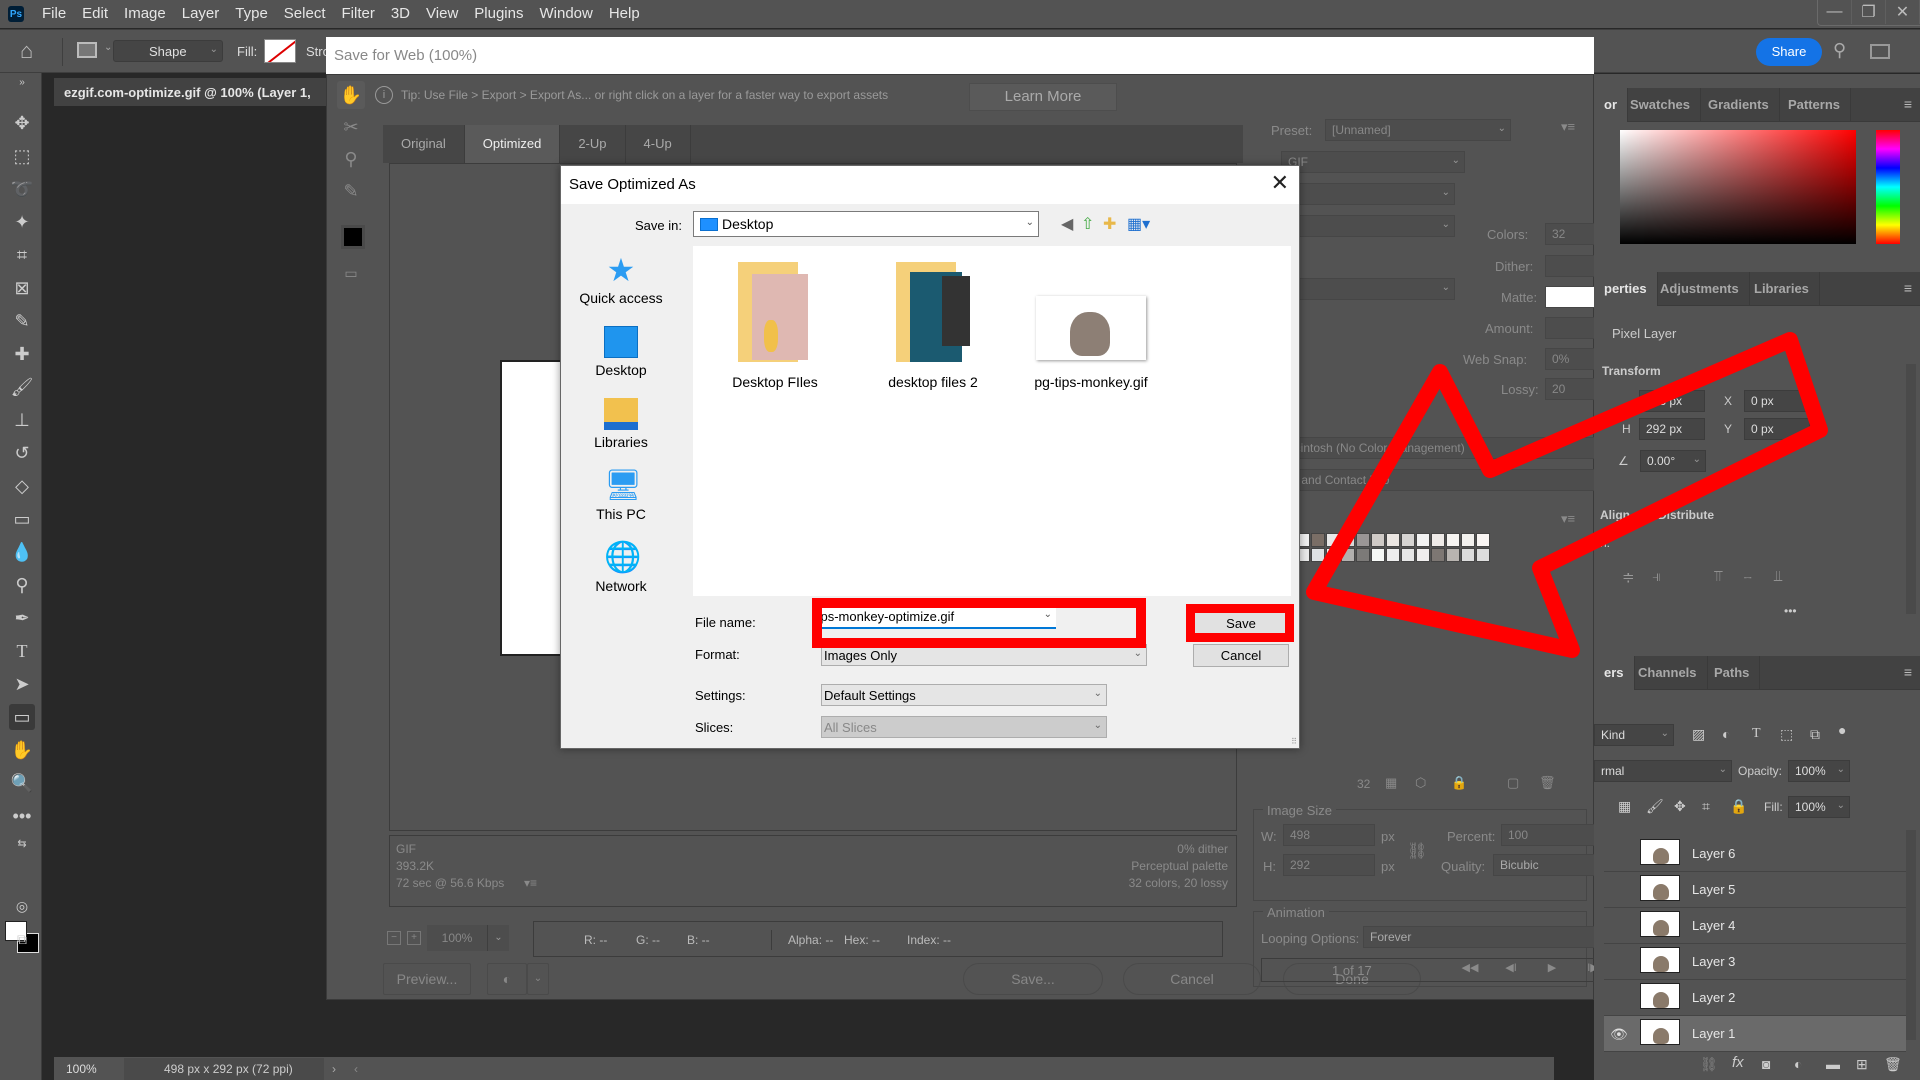  I want to click on menu-image: Image, so click(145, 14).